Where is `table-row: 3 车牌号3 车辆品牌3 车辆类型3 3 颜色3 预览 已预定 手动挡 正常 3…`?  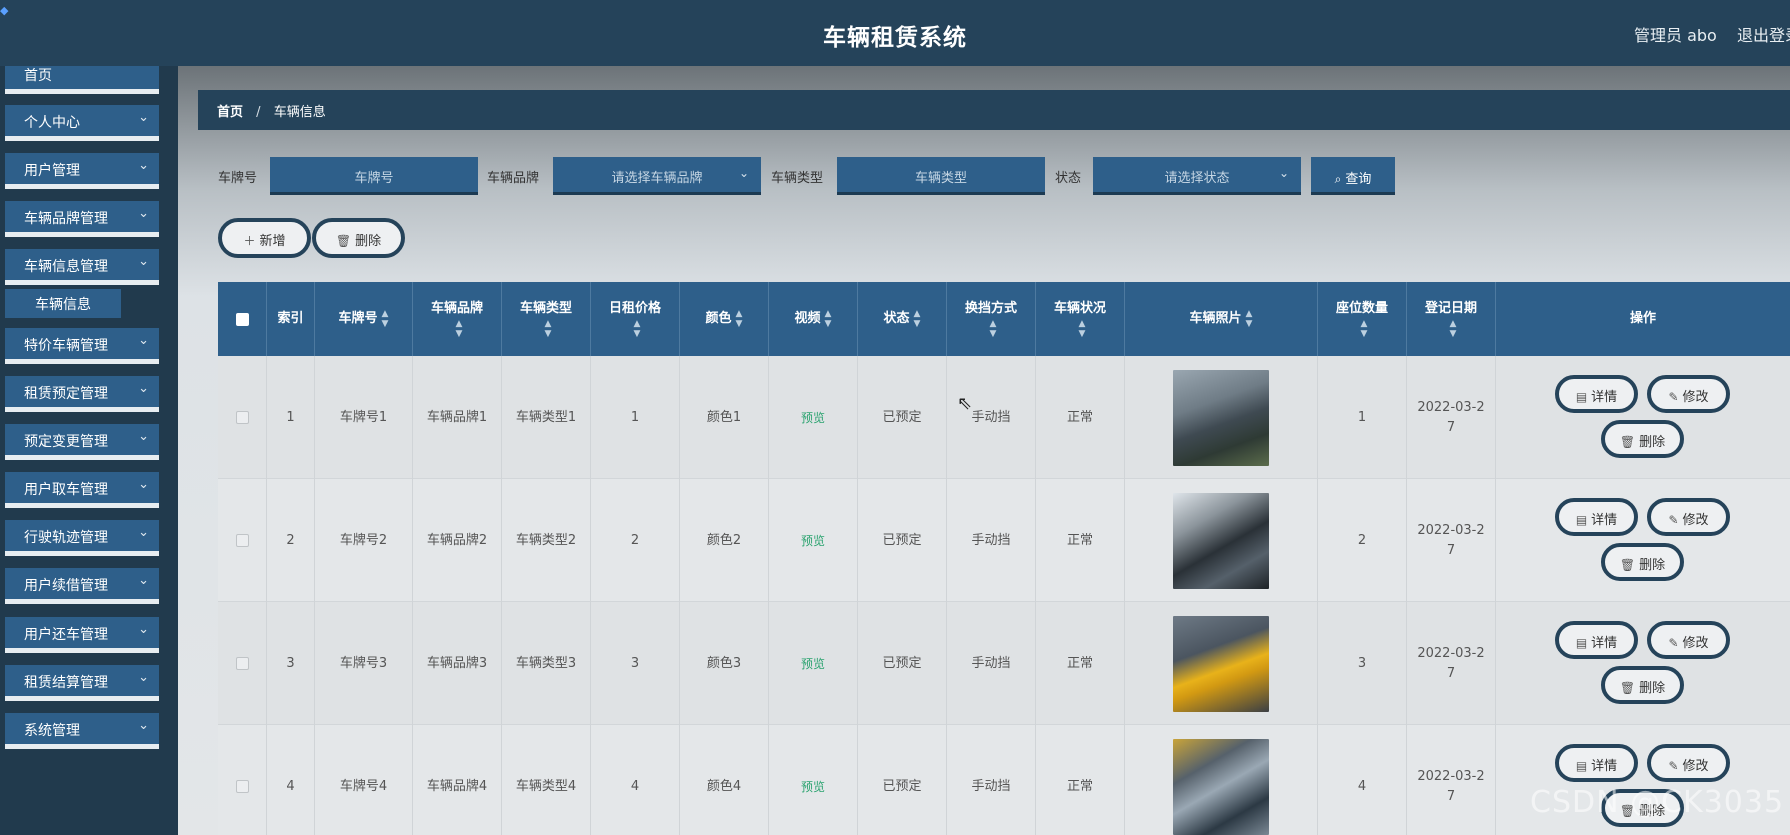
table-row: 3 车牌号3 车辆品牌3 车辆类型3 3 颜色3 预览 已预定 手动挡 正常 3… is located at coordinates (1004, 663).